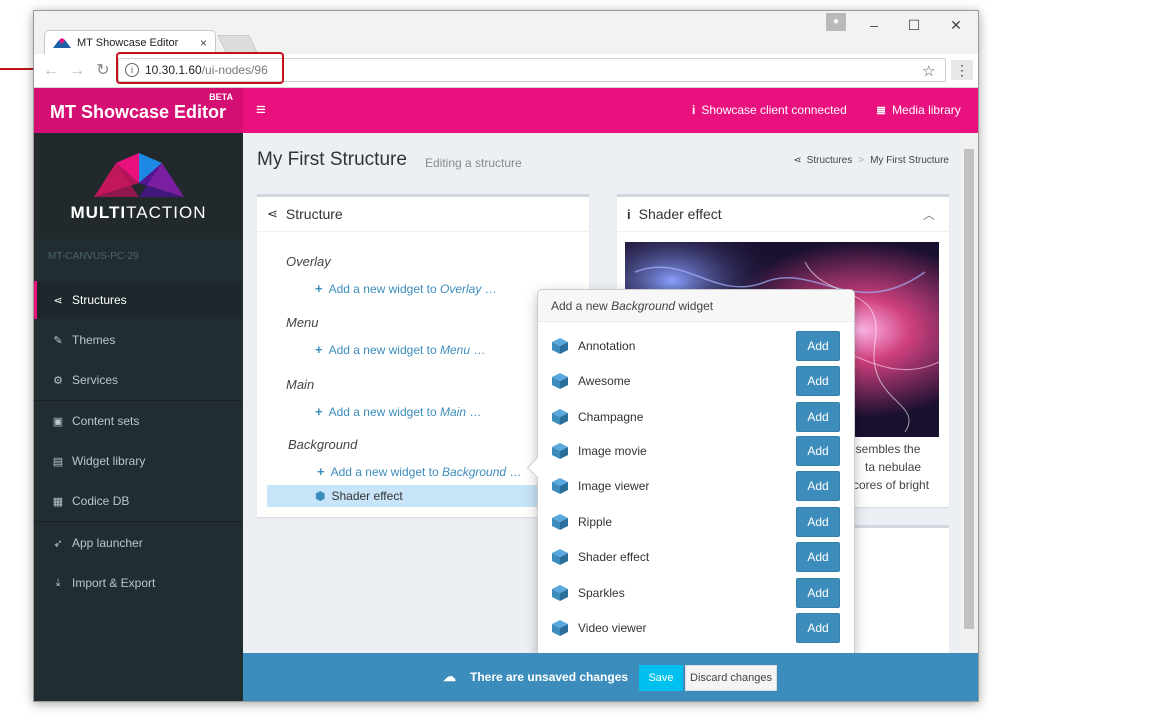  Describe the element at coordinates (769, 110) in the screenshot. I see `client-status: i Showcase client connected` at that location.